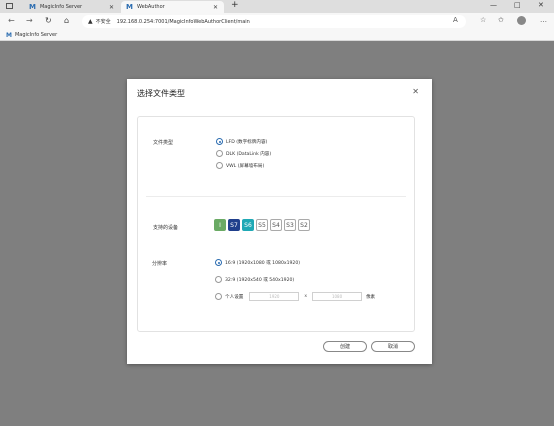 Image resolution: width=554 pixels, height=426 pixels. What do you see at coordinates (103, 22) in the screenshot?
I see `insecure-label: 不安全` at bounding box center [103, 22].